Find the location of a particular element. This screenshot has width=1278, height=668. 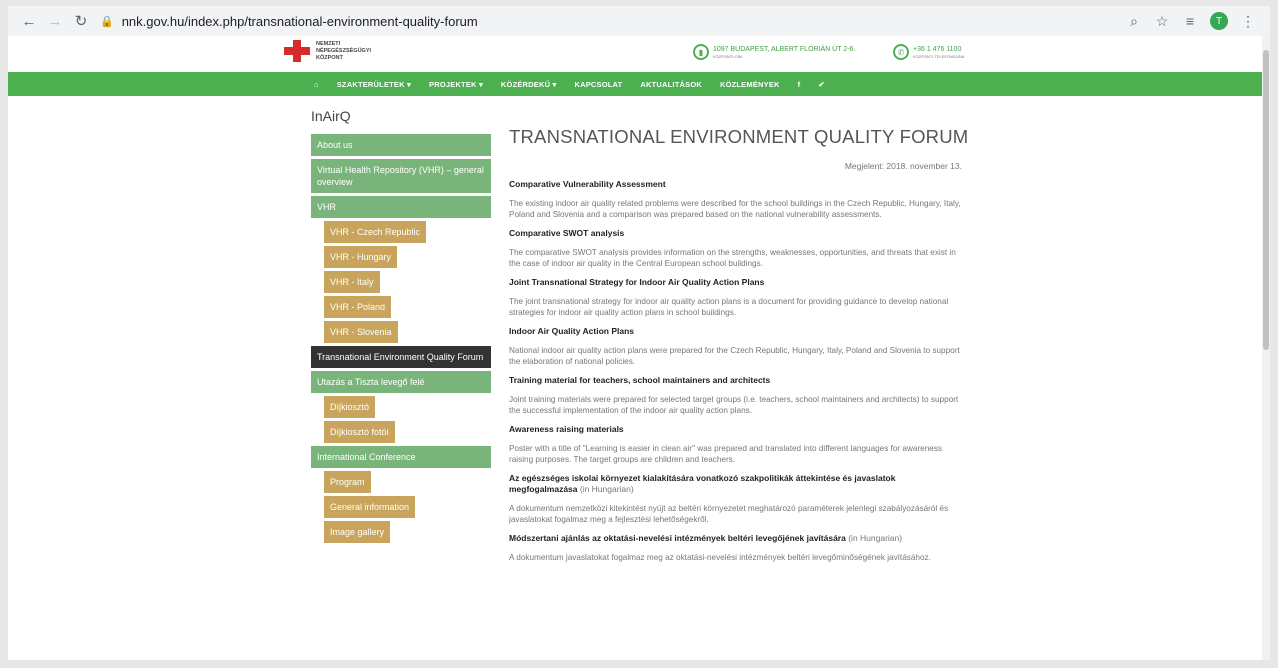

nav-item-szakteruletek: SZAKTERÜLETEK ▾ is located at coordinates (374, 84).